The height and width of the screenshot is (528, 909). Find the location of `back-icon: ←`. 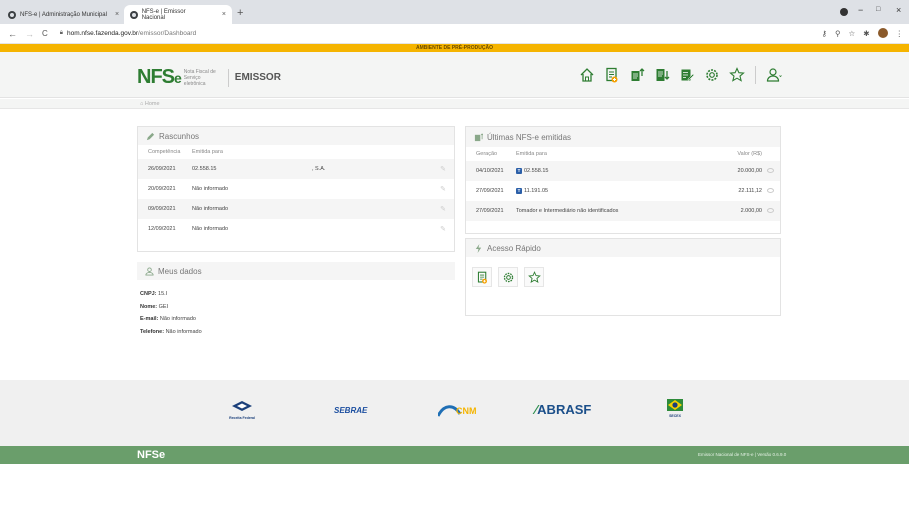

back-icon: ← is located at coordinates (12, 34).